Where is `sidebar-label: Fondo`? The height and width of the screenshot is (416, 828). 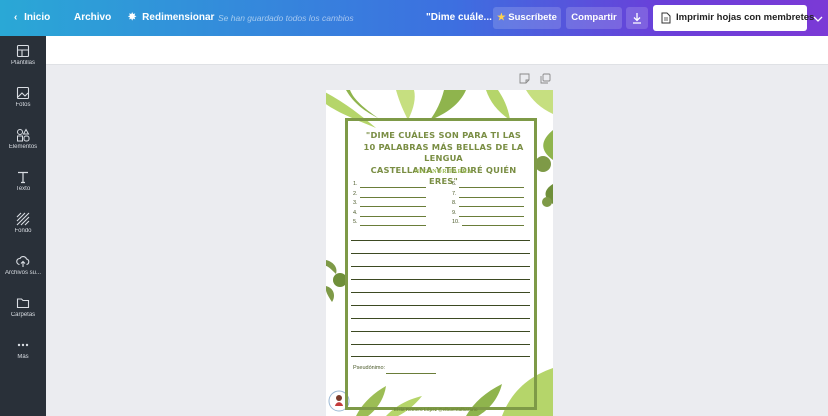 sidebar-label: Fondo is located at coordinates (23, 231).